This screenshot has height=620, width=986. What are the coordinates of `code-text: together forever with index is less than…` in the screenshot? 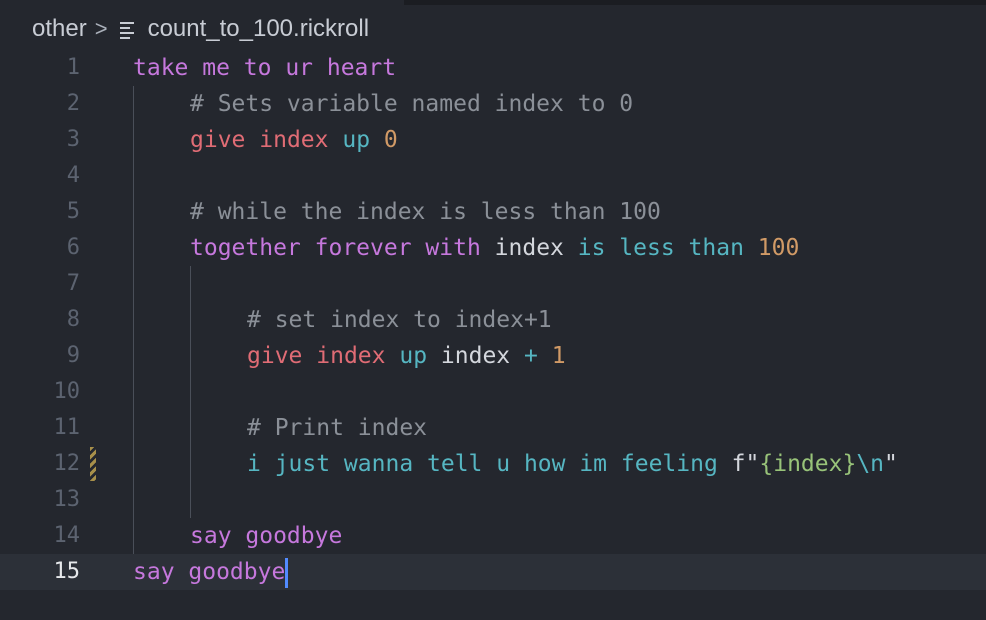 It's located at (494, 248).